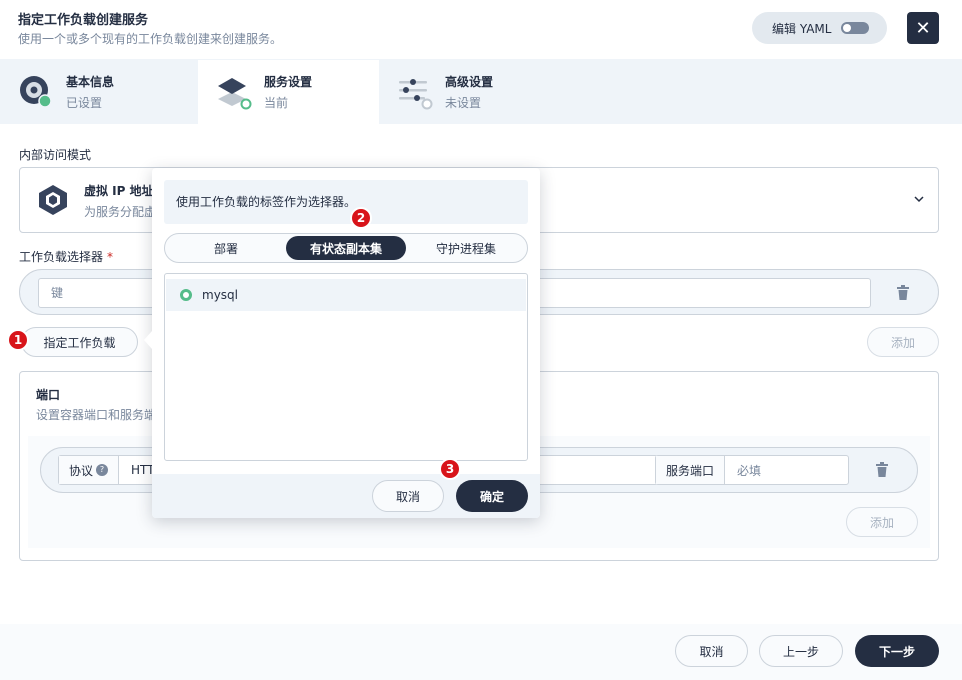  Describe the element at coordinates (361, 218) in the screenshot. I see `step-badge-2: 2` at that location.